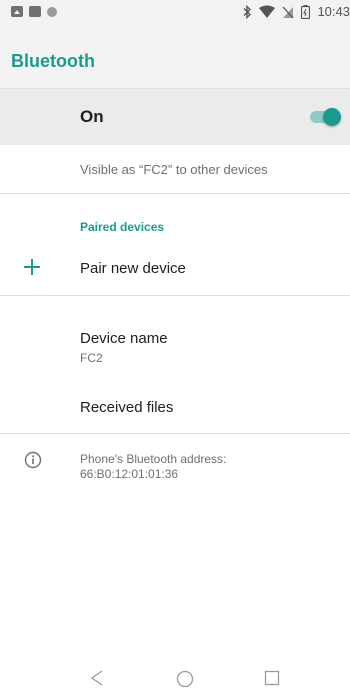  What do you see at coordinates (333, 11) in the screenshot?
I see `clock: 10:43` at bounding box center [333, 11].